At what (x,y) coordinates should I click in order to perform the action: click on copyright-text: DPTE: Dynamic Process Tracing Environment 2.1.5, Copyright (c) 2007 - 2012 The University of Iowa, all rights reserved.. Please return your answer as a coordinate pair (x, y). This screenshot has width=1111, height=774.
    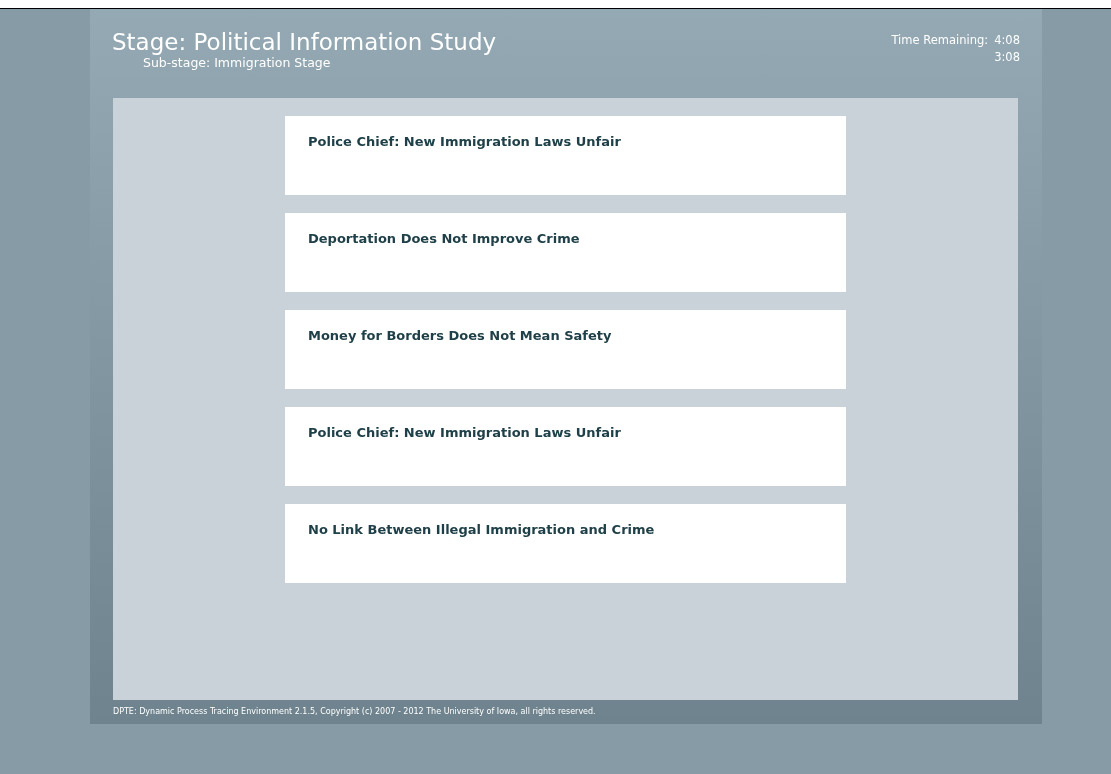
    Looking at the image, I should click on (355, 711).